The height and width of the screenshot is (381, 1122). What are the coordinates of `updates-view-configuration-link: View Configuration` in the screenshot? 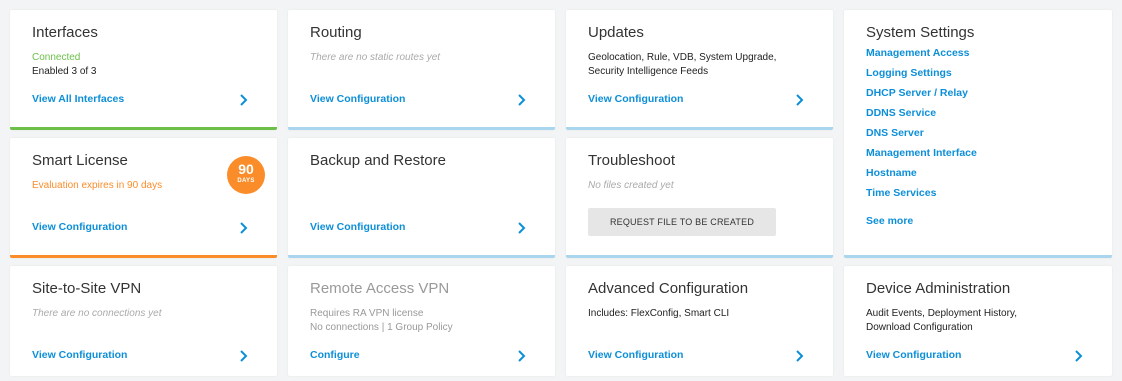 It's located at (635, 99).